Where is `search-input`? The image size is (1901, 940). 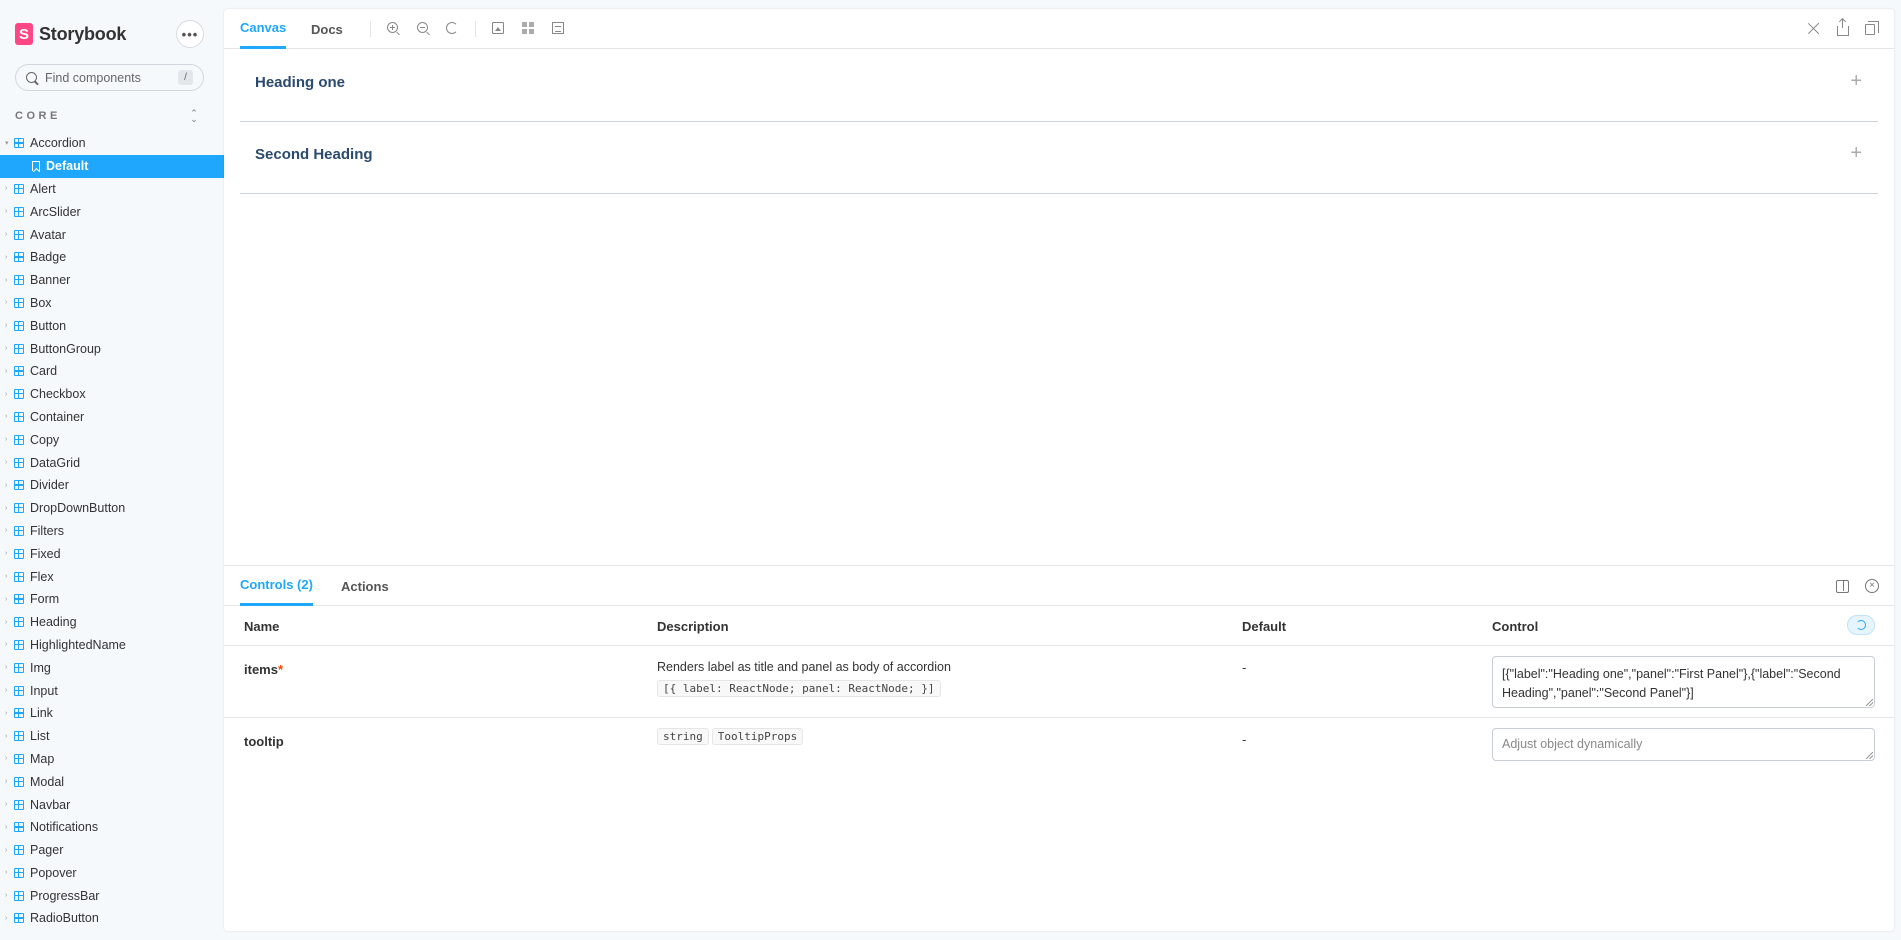
search-input is located at coordinates (110, 77).